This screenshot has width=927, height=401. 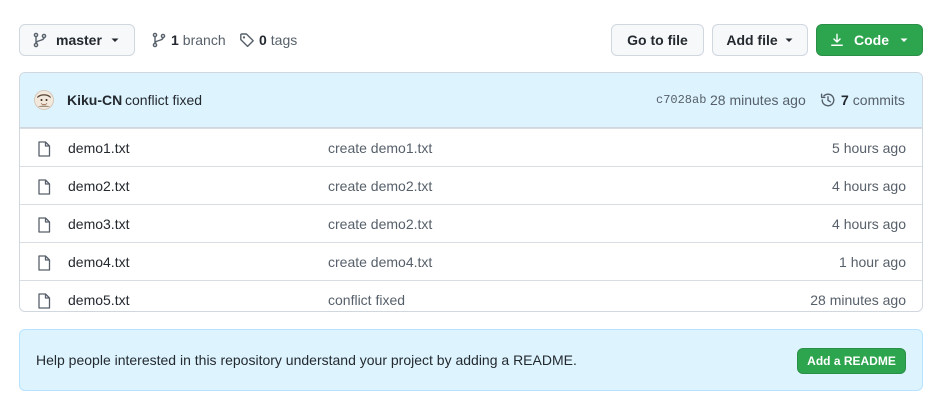 I want to click on file-commit-time: 28 minutes ago, so click(x=858, y=299).